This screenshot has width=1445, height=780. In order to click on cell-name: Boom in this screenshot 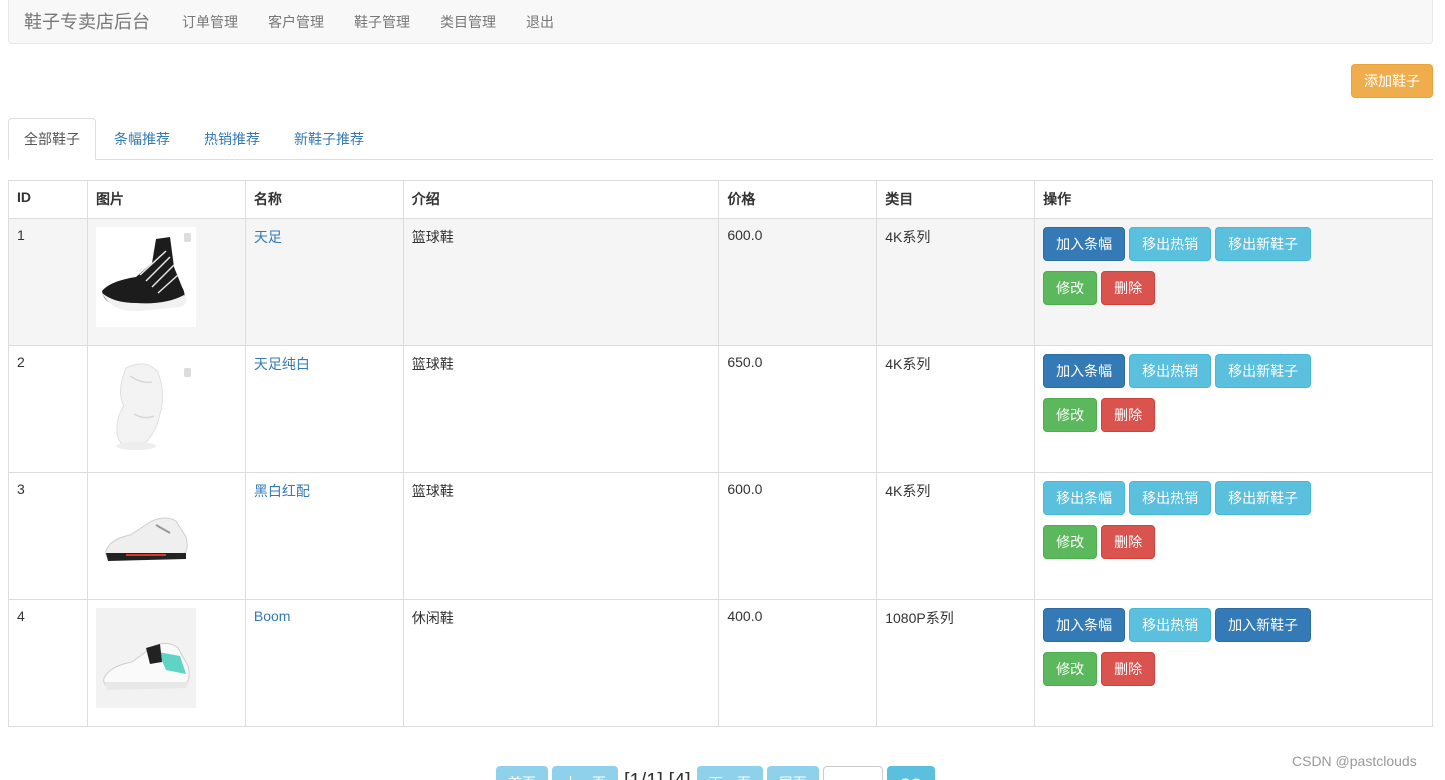, I will do `click(324, 663)`.